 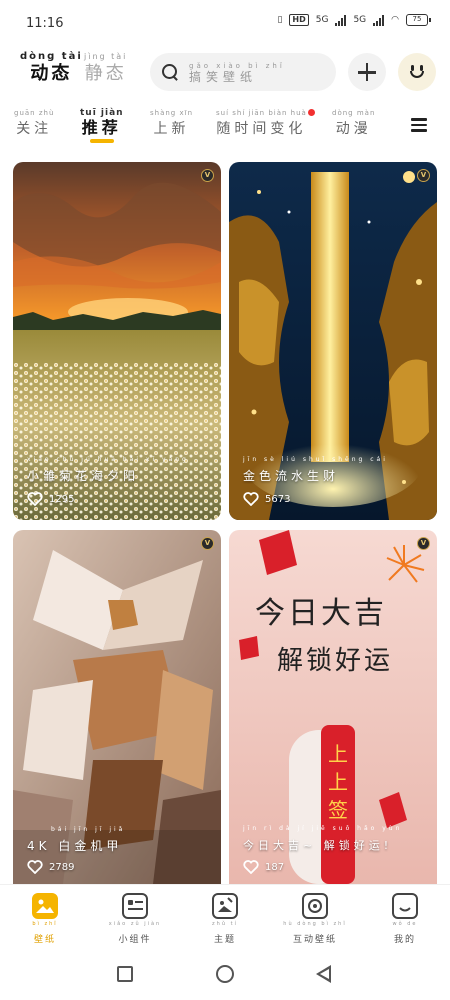 What do you see at coordinates (223, 77) in the screenshot?
I see `search-placeholder-text: 搞笑壁纸` at bounding box center [223, 77].